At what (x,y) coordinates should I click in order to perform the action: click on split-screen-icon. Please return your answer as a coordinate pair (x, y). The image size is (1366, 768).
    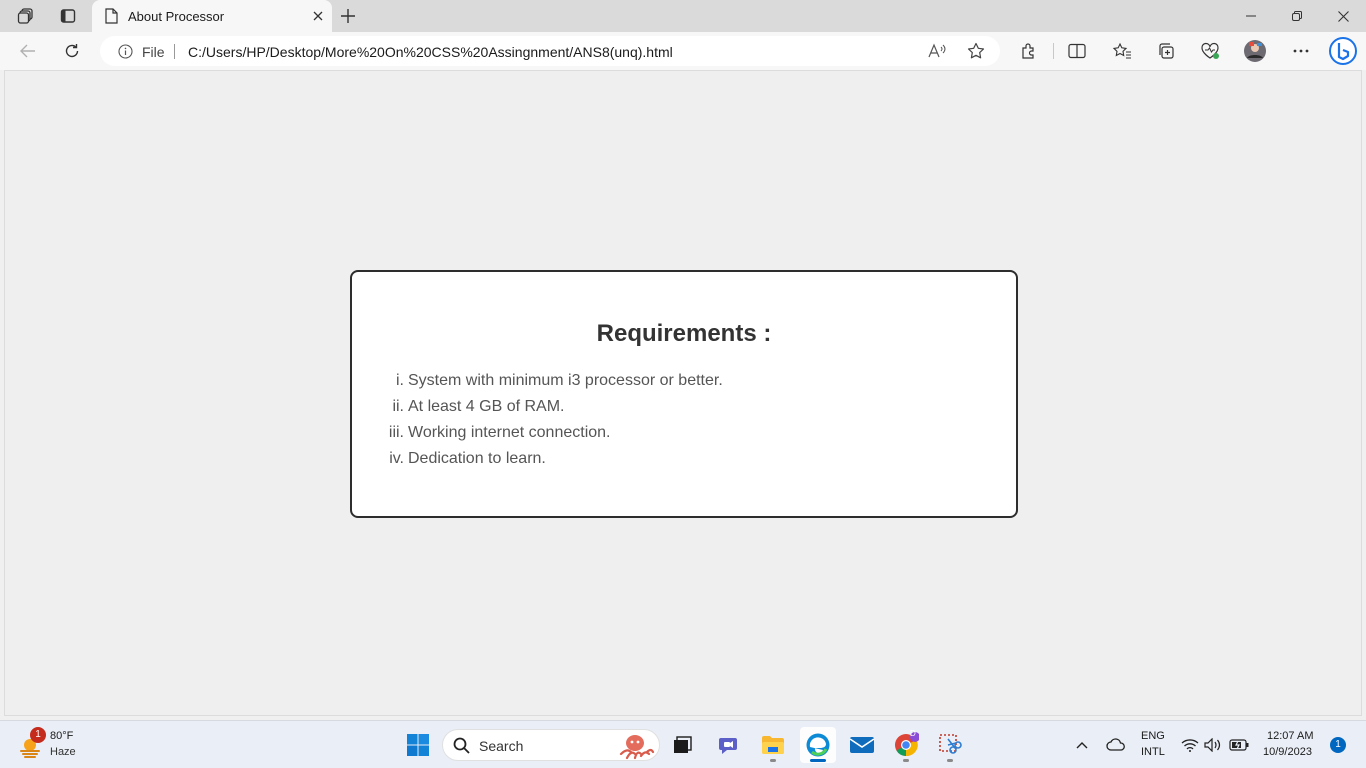
    Looking at the image, I should click on (1077, 51).